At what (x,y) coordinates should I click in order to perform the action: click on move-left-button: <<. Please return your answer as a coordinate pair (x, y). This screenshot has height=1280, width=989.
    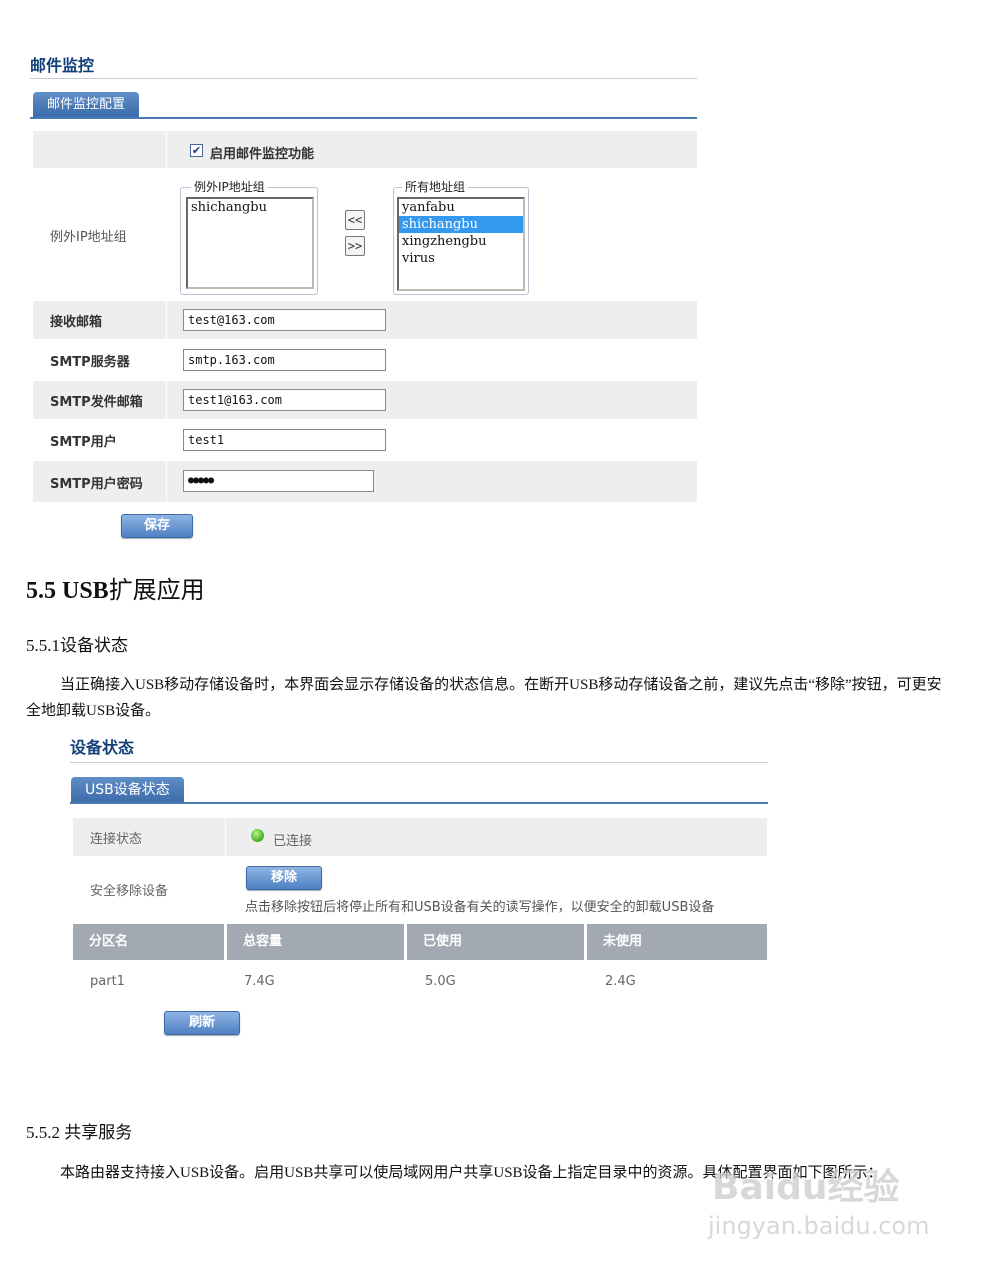
    Looking at the image, I should click on (355, 220).